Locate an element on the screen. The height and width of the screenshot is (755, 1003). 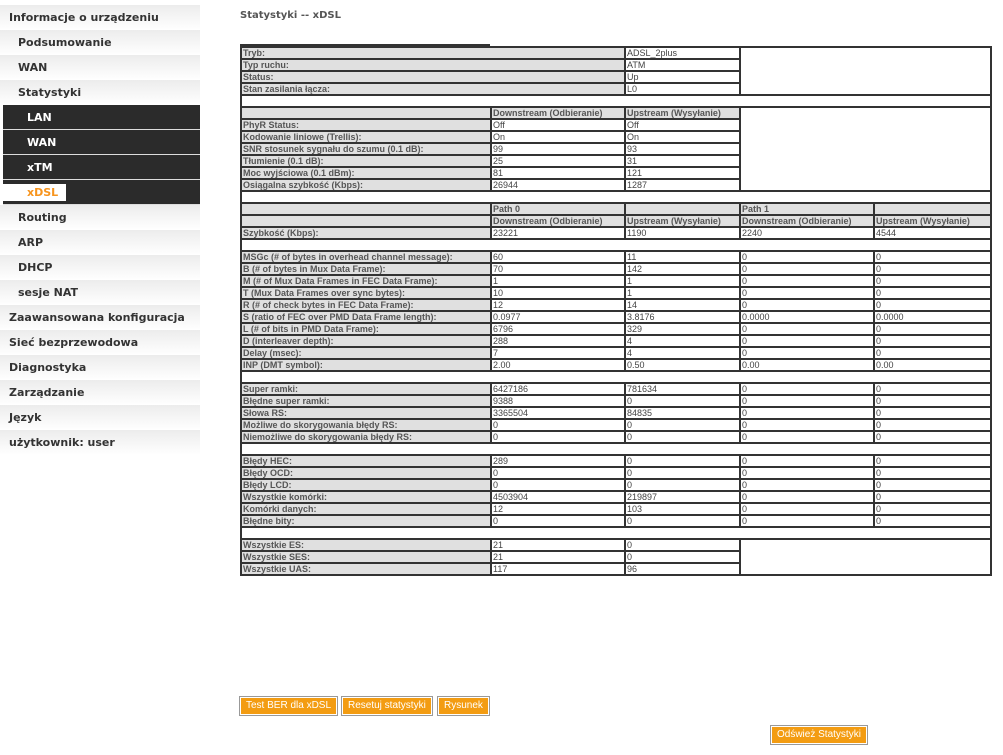
ber-test-button: Test BER dla xDSL is located at coordinates (288, 706).